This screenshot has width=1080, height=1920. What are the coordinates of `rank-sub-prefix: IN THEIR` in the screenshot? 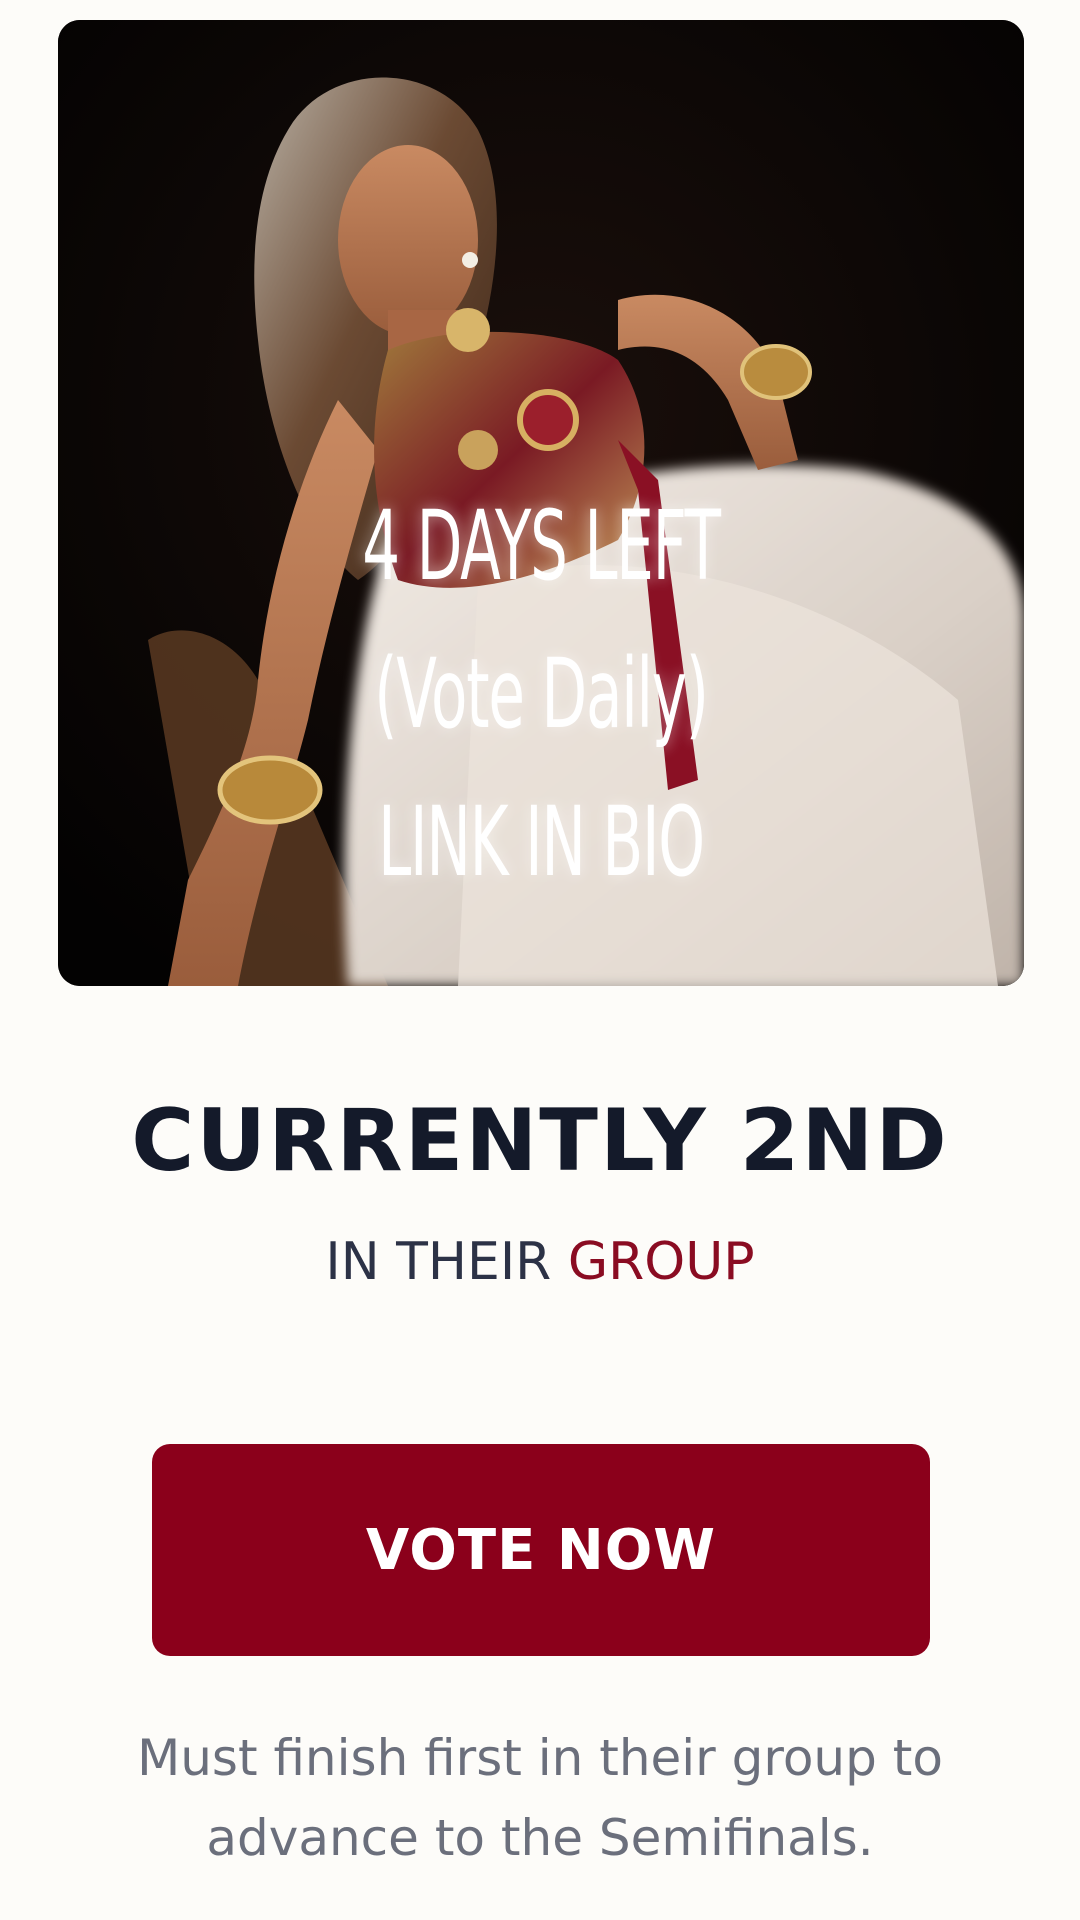 It's located at (446, 1262).